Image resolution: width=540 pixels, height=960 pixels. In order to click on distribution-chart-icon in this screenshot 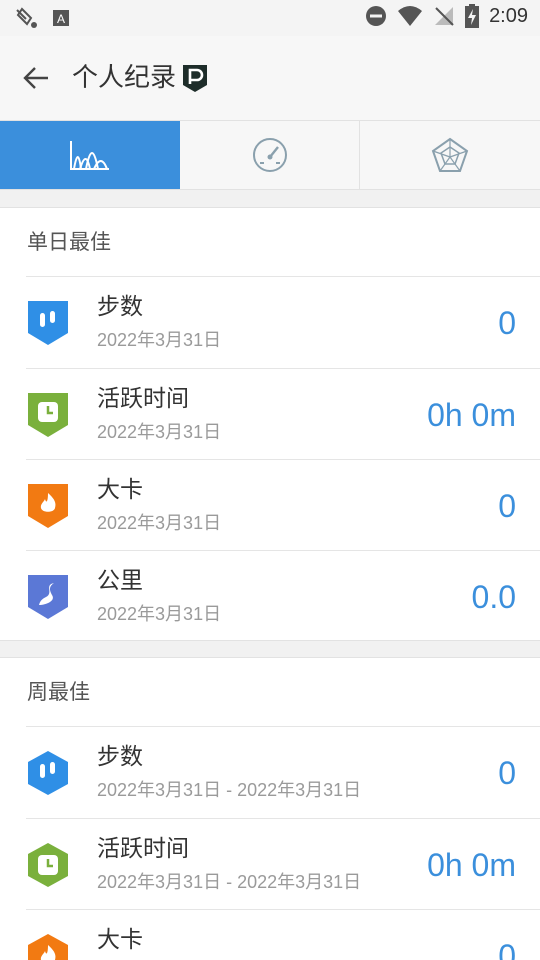, I will do `click(89, 155)`.